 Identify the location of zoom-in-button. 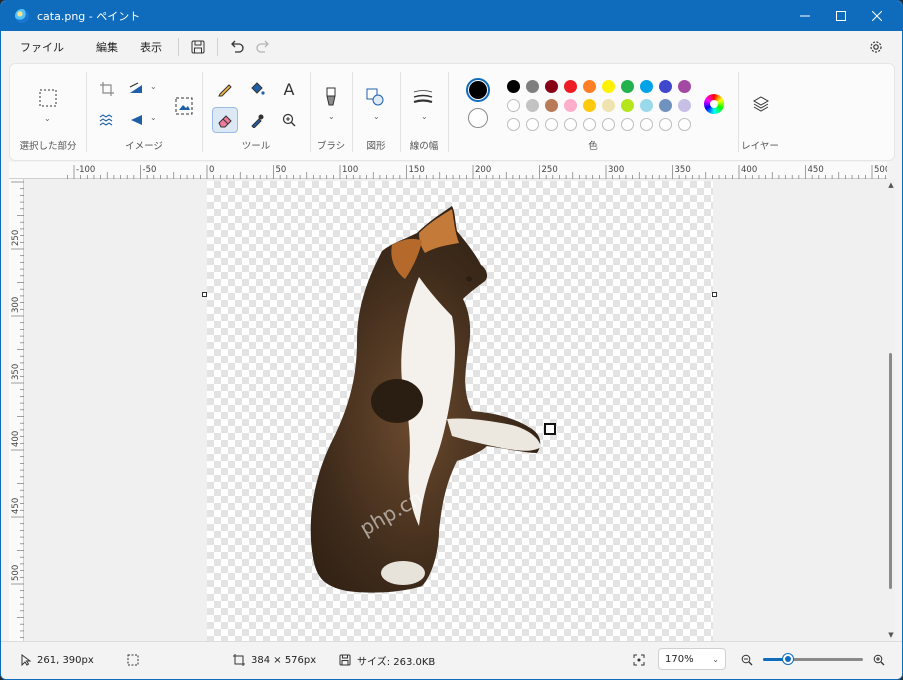
(879, 660).